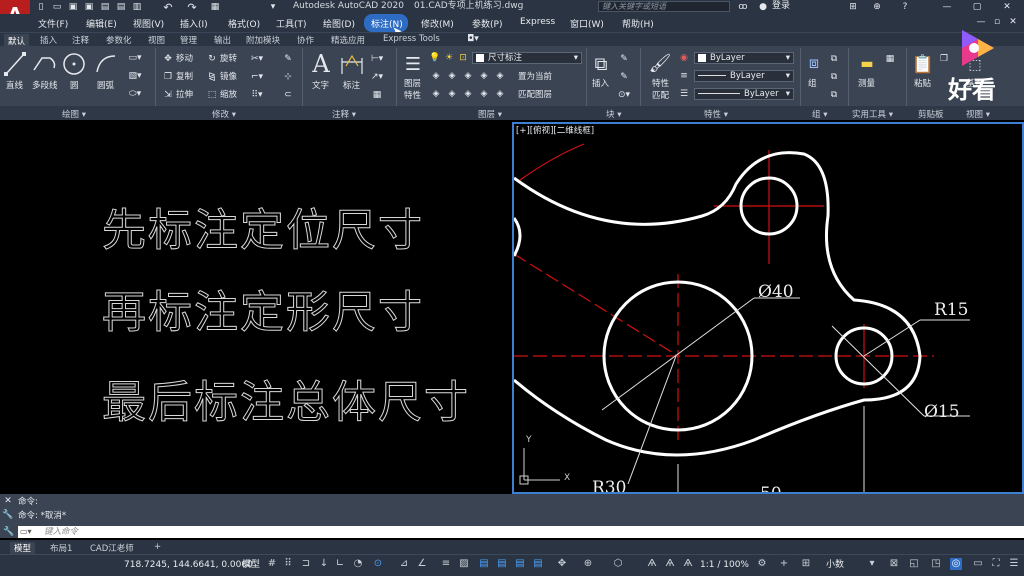 This screenshot has height=576, width=1024. I want to click on 3d-osnap-icon: ▤, so click(502, 564).